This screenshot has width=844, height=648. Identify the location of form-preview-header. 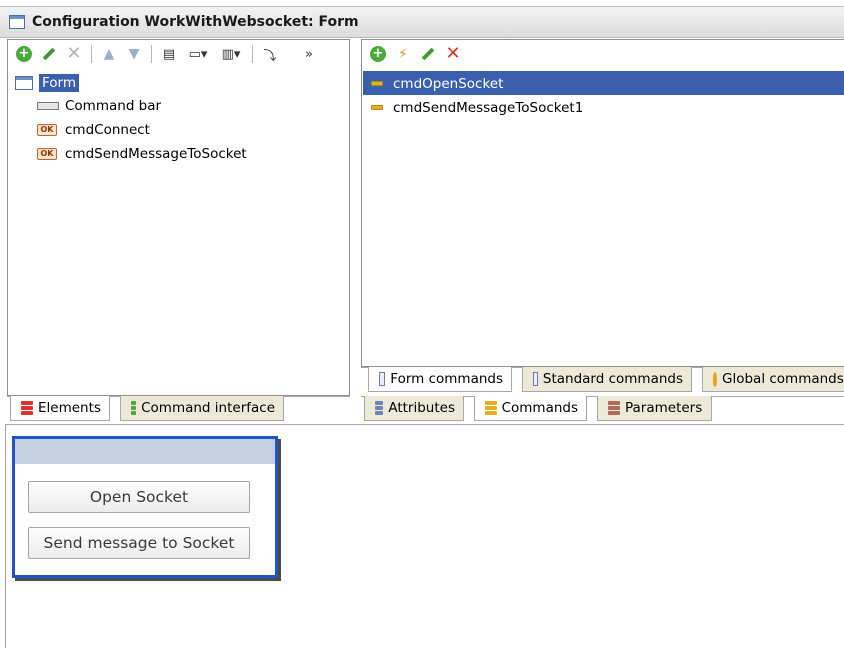
(145, 451).